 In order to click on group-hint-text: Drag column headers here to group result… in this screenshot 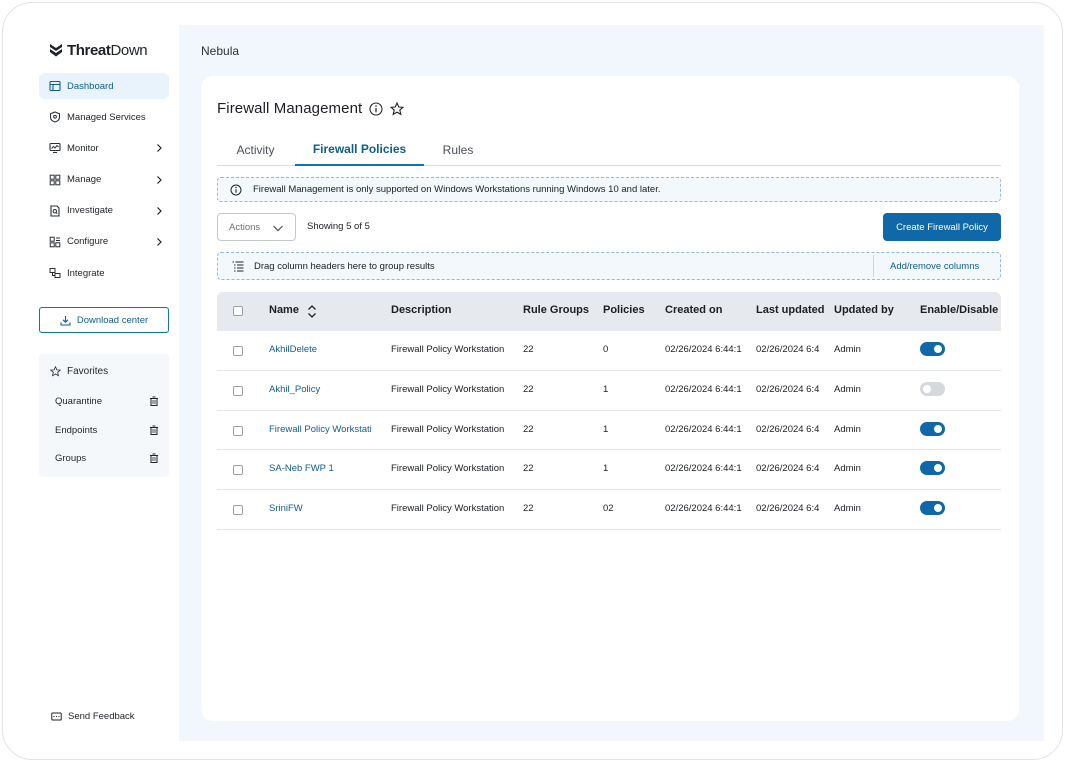, I will do `click(344, 266)`.